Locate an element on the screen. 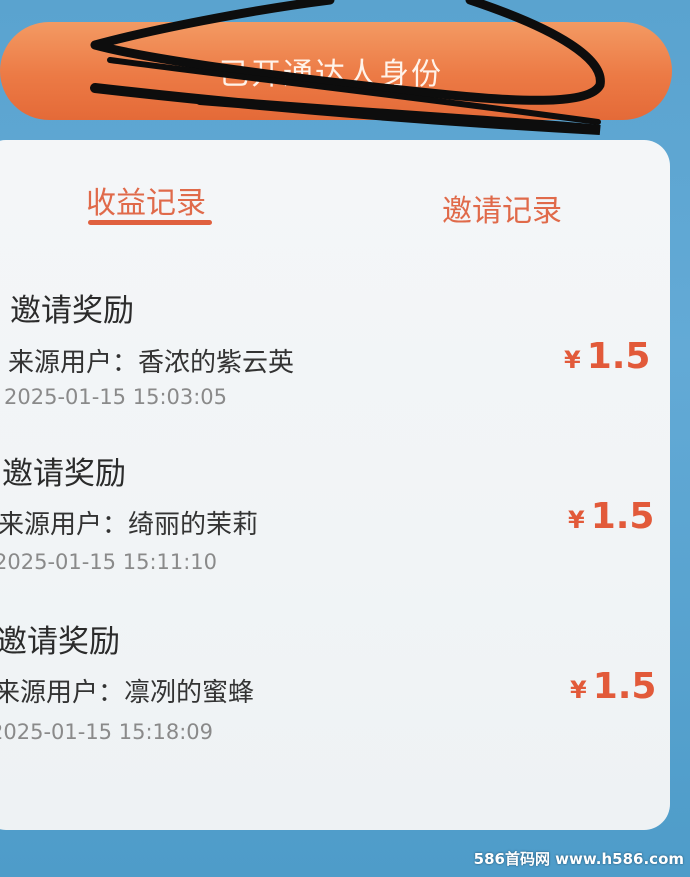  record-source: 来源用户：凛冽的蜜蜂 is located at coordinates (127, 693).